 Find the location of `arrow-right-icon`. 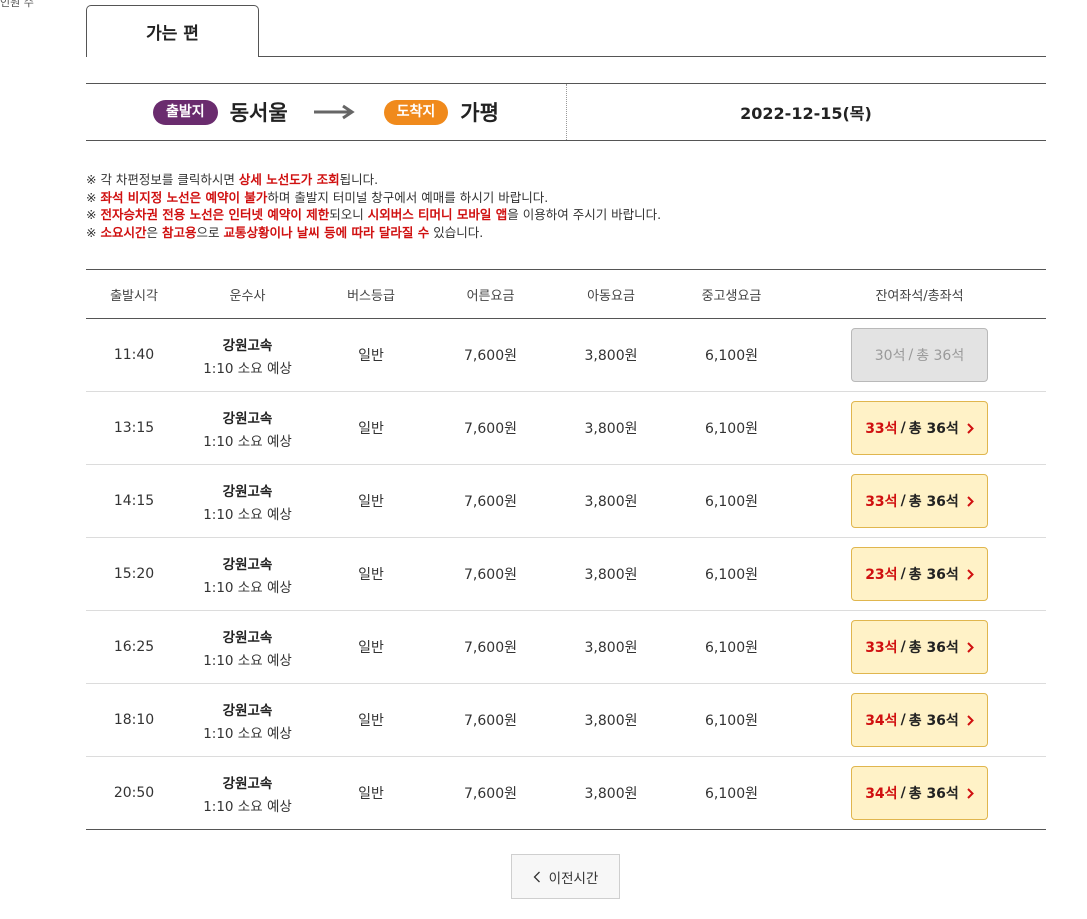

arrow-right-icon is located at coordinates (334, 112).